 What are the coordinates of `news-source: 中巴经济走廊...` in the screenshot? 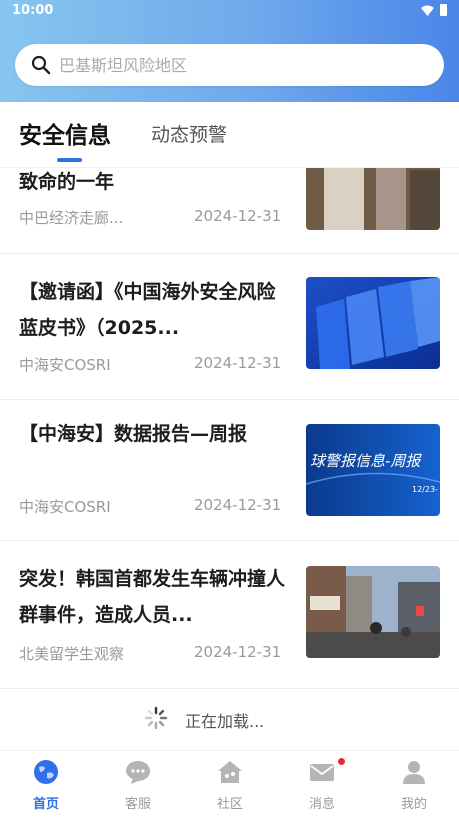 It's located at (71, 218).